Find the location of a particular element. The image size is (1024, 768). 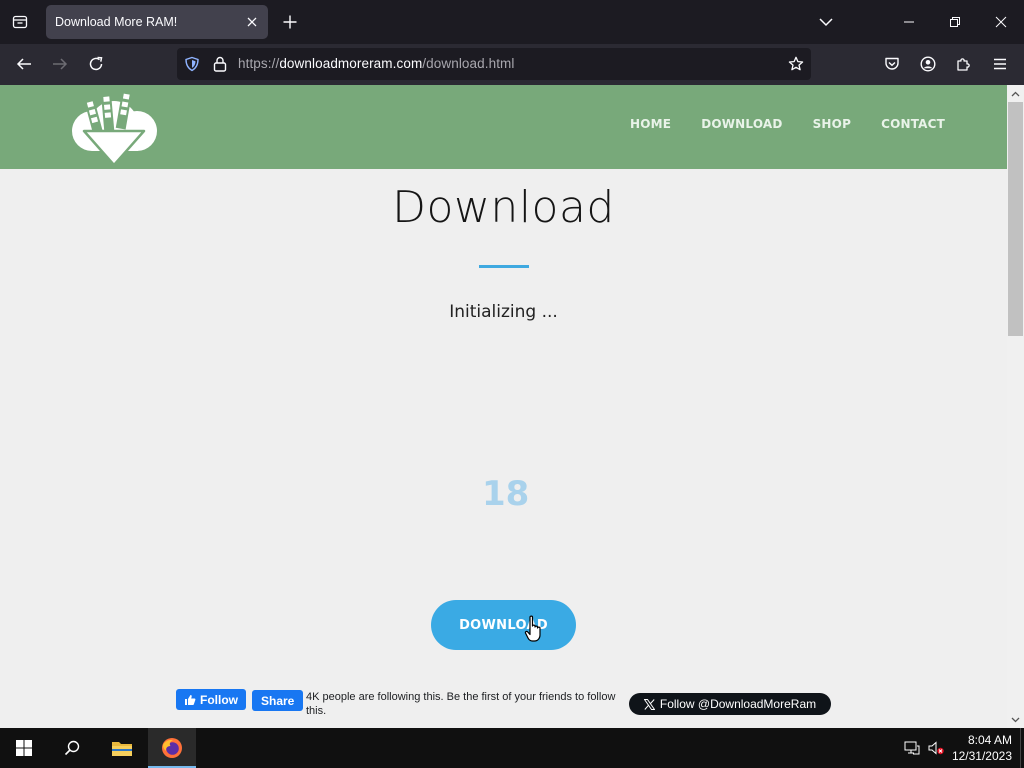

url-host: downloadmoreram.com is located at coordinates (351, 63).